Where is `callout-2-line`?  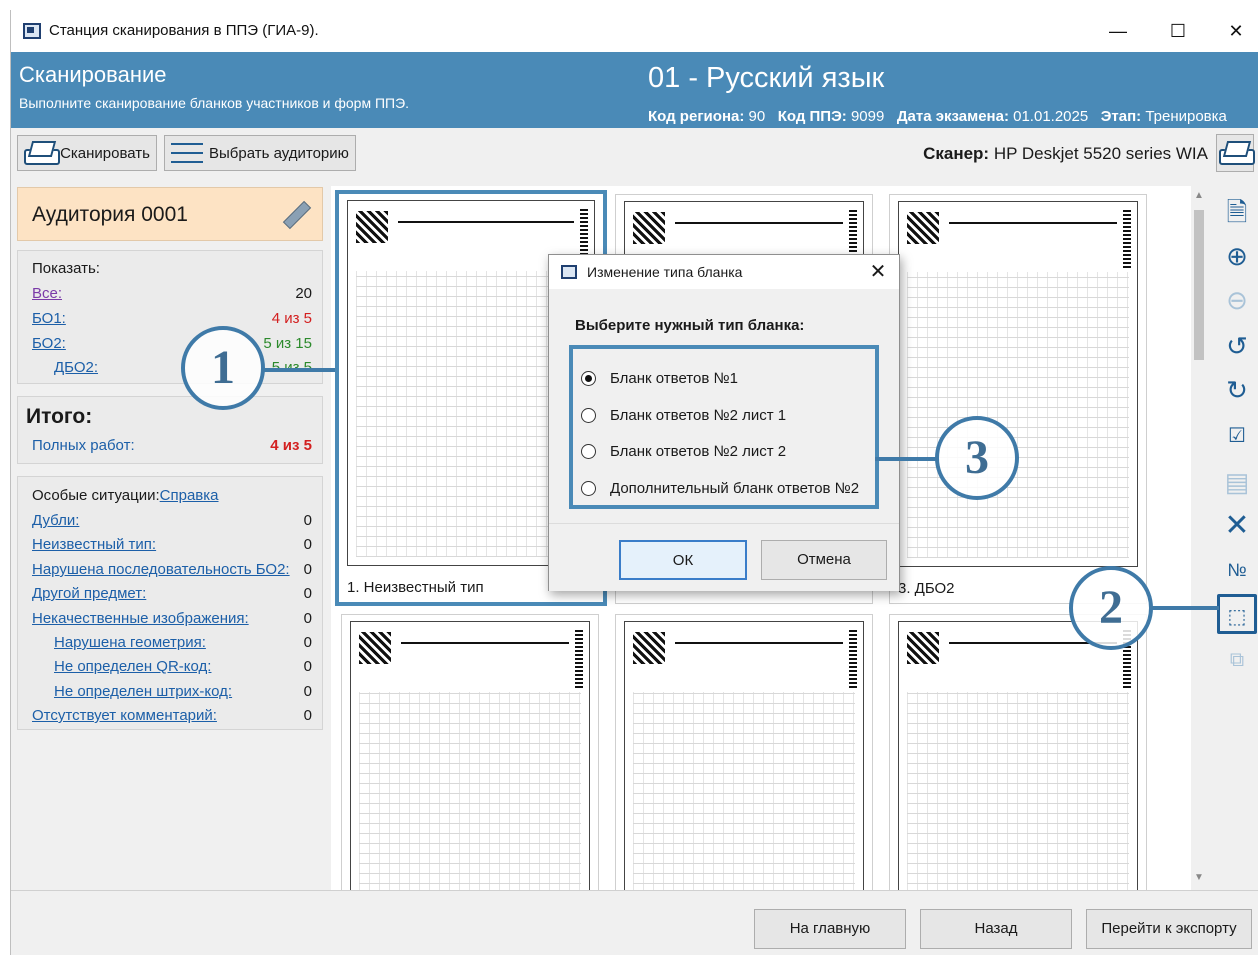 callout-2-line is located at coordinates (1184, 608).